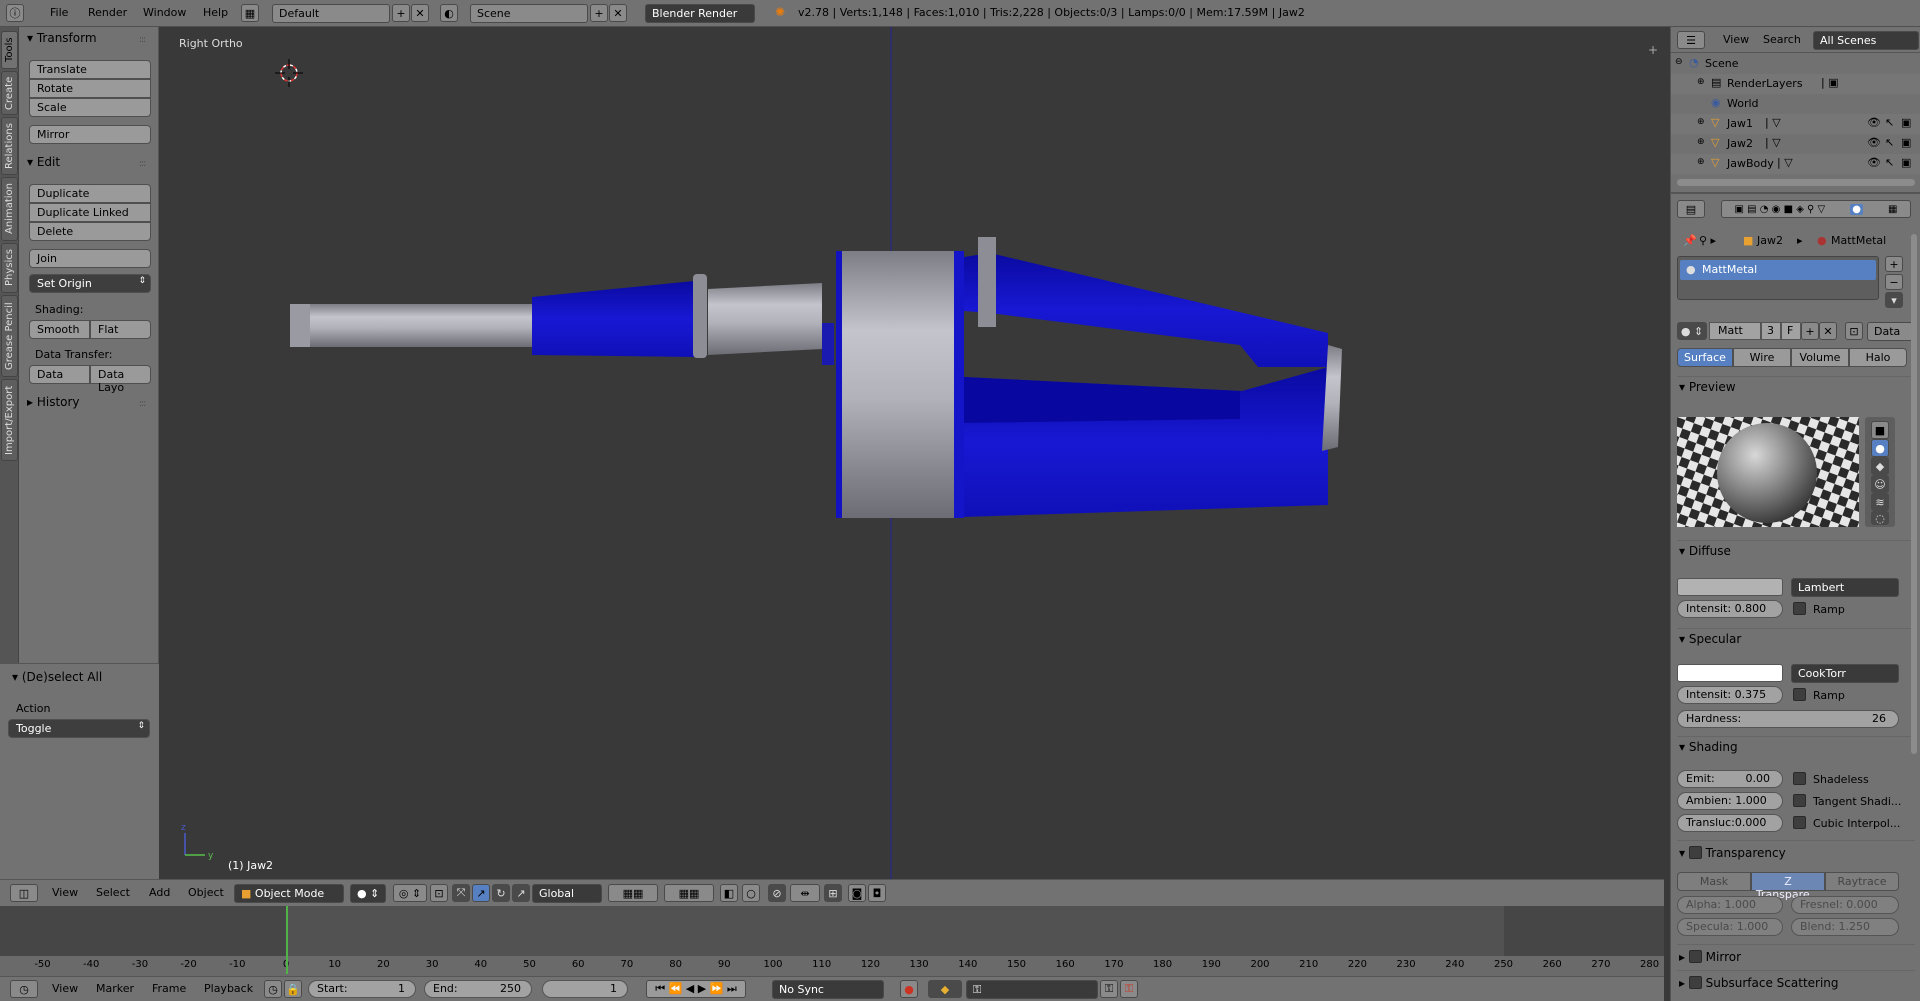 This screenshot has width=1920, height=1001. I want to click on unlink-material-icon: ✕, so click(1828, 331).